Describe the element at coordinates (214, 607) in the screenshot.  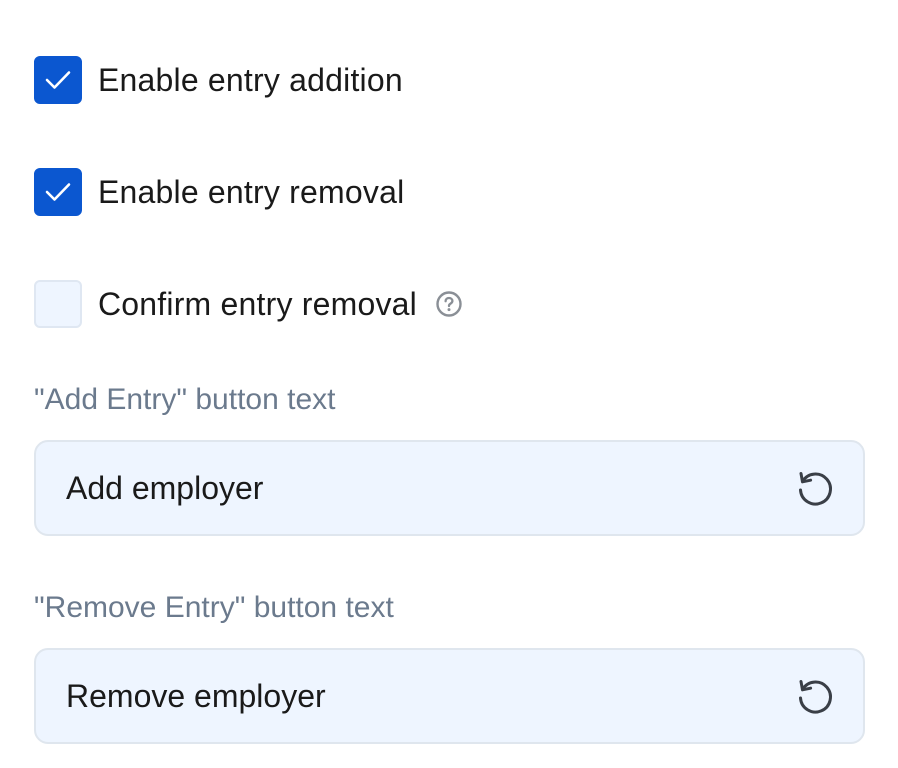
I see `remove-entry-text-label: "Remove Entry" button text` at that location.